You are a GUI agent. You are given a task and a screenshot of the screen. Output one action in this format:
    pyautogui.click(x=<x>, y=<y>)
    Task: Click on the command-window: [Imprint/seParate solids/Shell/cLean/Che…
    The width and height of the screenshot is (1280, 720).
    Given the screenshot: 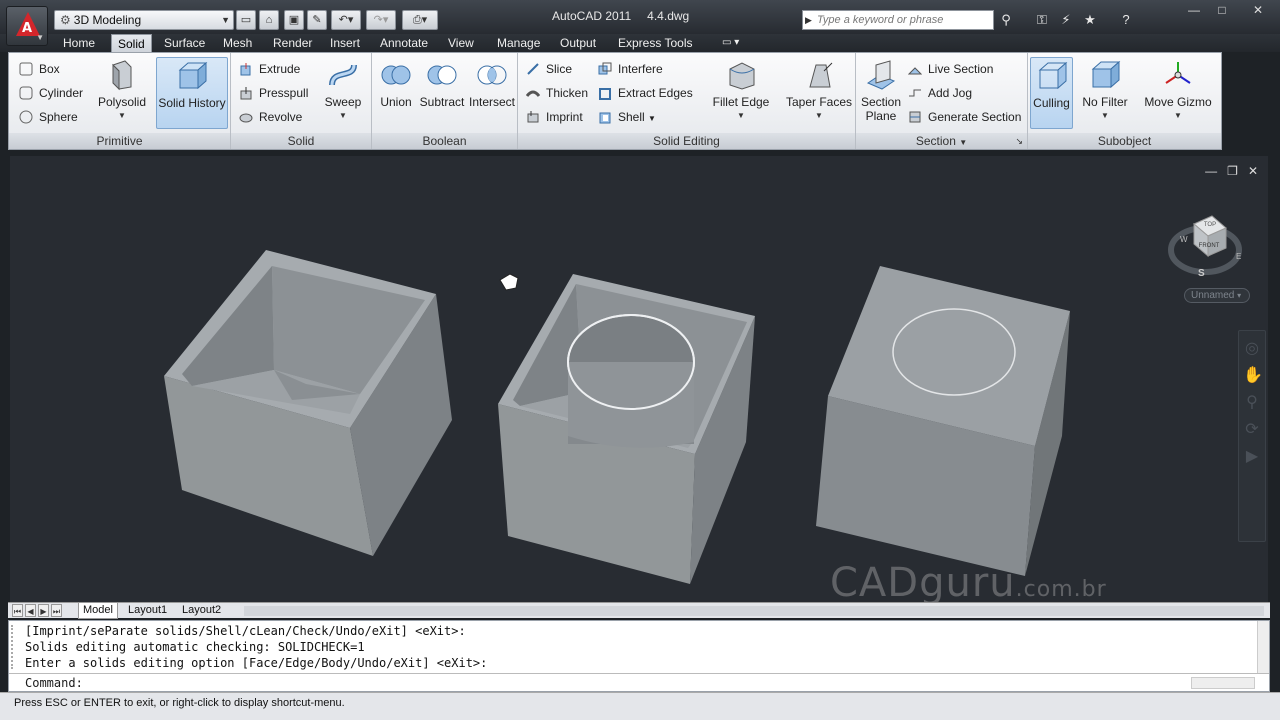 What is the action you would take?
    pyautogui.click(x=639, y=656)
    